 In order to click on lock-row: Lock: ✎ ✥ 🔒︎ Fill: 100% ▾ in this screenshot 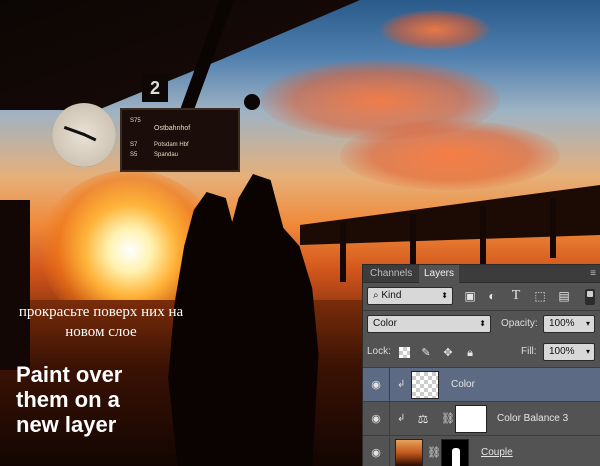, I will do `click(481, 353)`.